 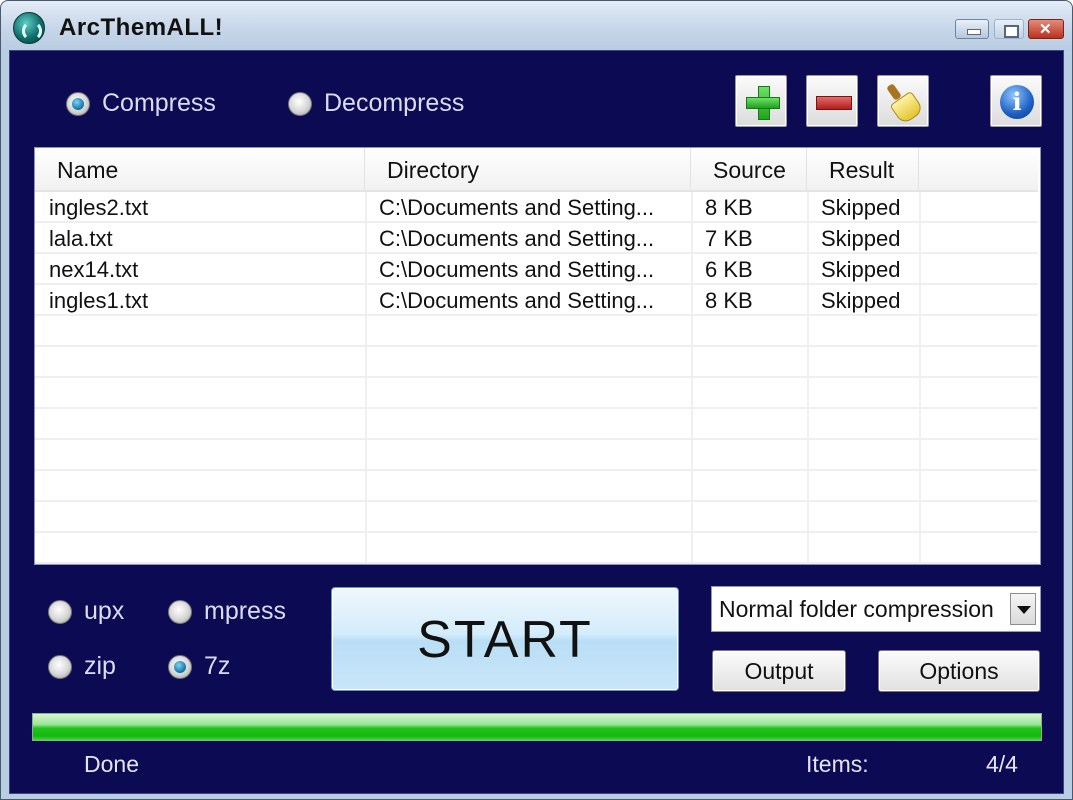 What do you see at coordinates (749, 170) in the screenshot?
I see `column-header-source: Source` at bounding box center [749, 170].